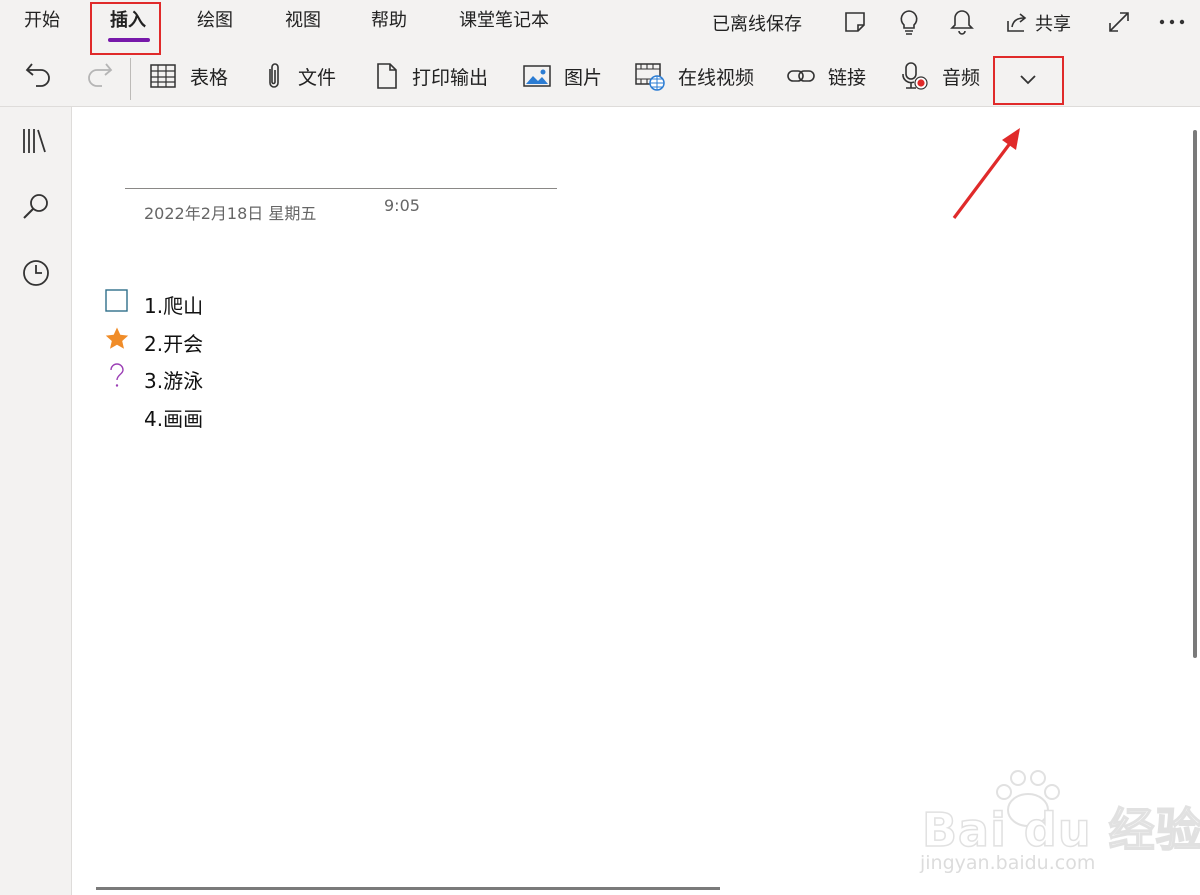  Describe the element at coordinates (99, 75) in the screenshot. I see `redo-icon` at that location.